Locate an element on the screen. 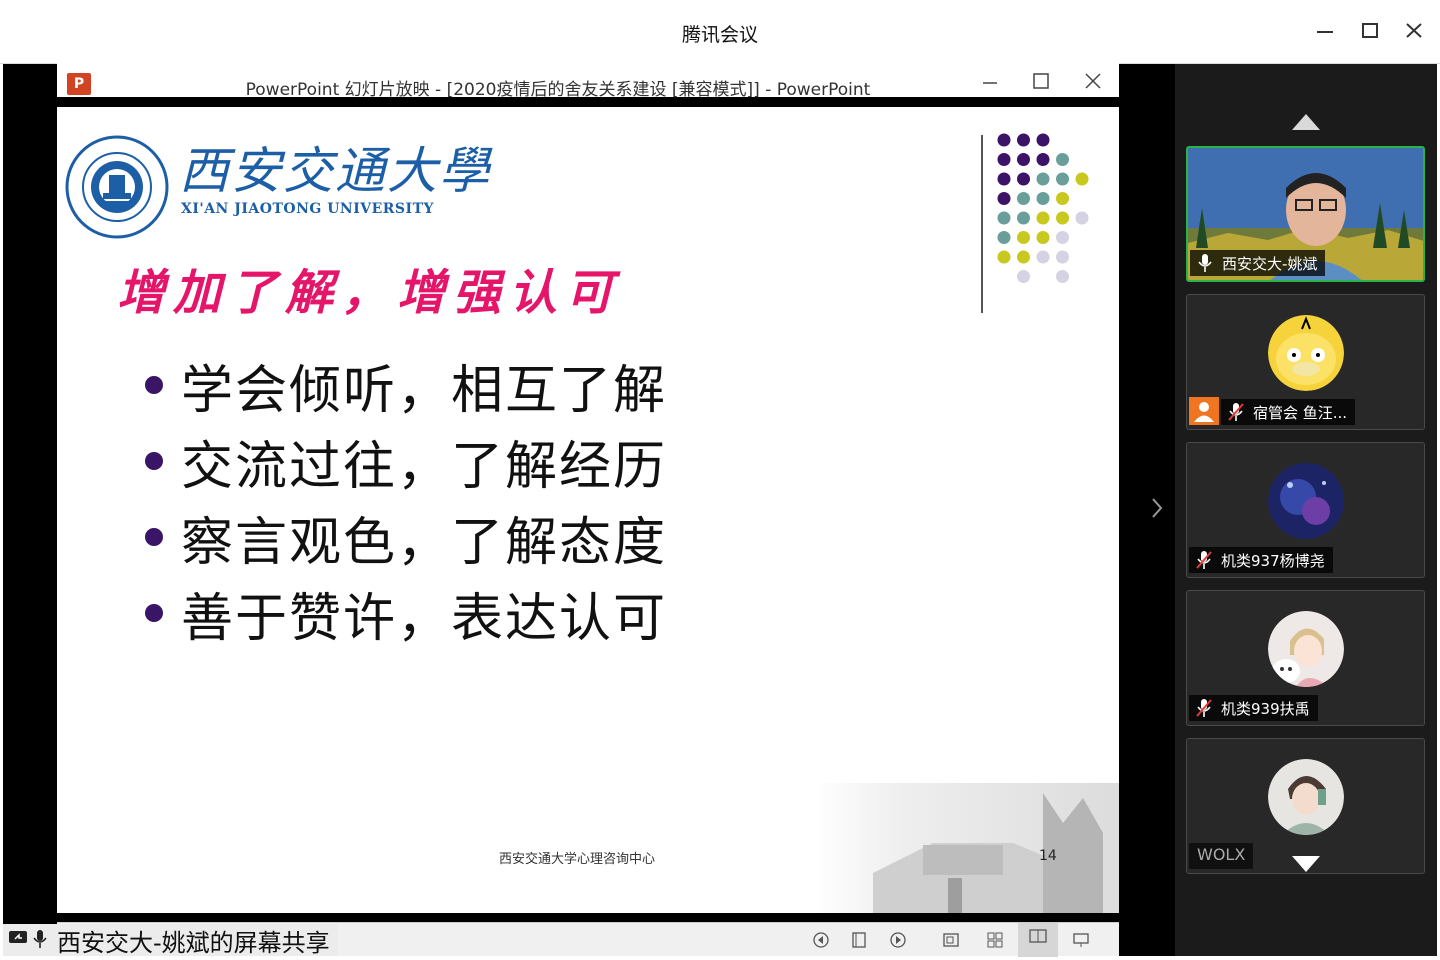 This screenshot has width=1440, height=960. ppt-maximize-icon is located at coordinates (1041, 85).